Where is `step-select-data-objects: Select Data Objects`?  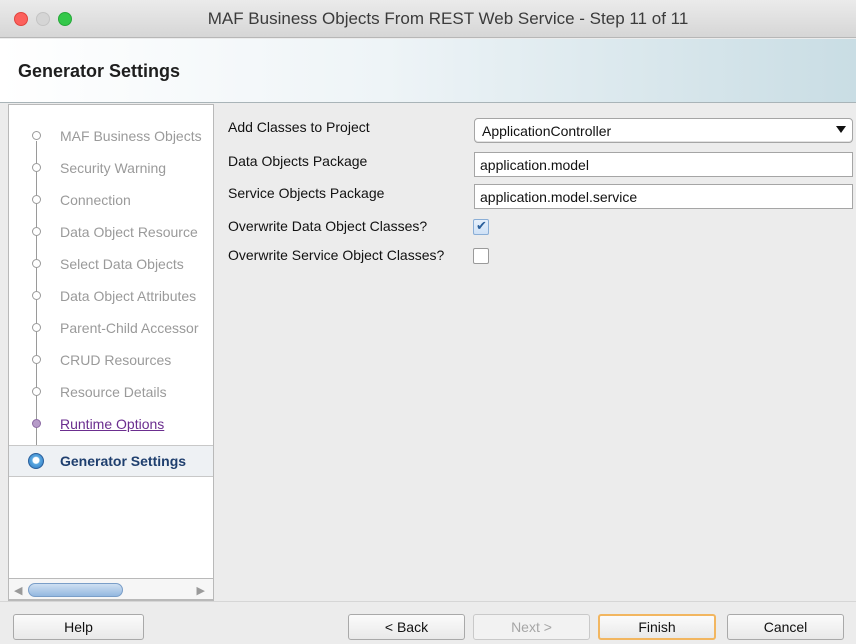 step-select-data-objects: Select Data Objects is located at coordinates (111, 265).